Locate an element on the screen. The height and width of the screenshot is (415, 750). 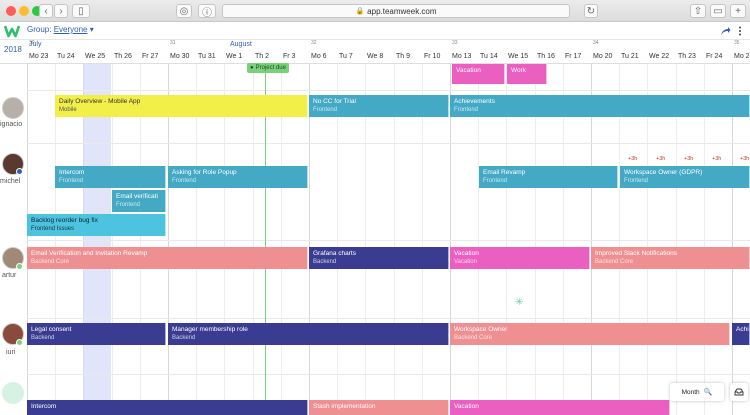
task-bar: Asking for Role Popup Frontend is located at coordinates (238, 177).